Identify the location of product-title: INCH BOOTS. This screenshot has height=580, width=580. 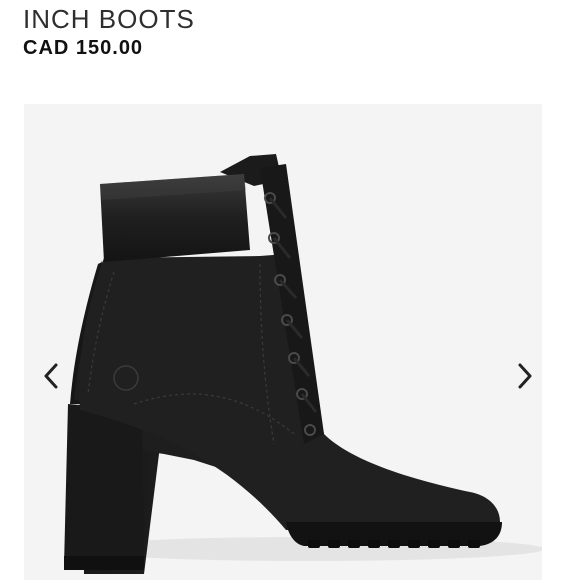
(109, 19).